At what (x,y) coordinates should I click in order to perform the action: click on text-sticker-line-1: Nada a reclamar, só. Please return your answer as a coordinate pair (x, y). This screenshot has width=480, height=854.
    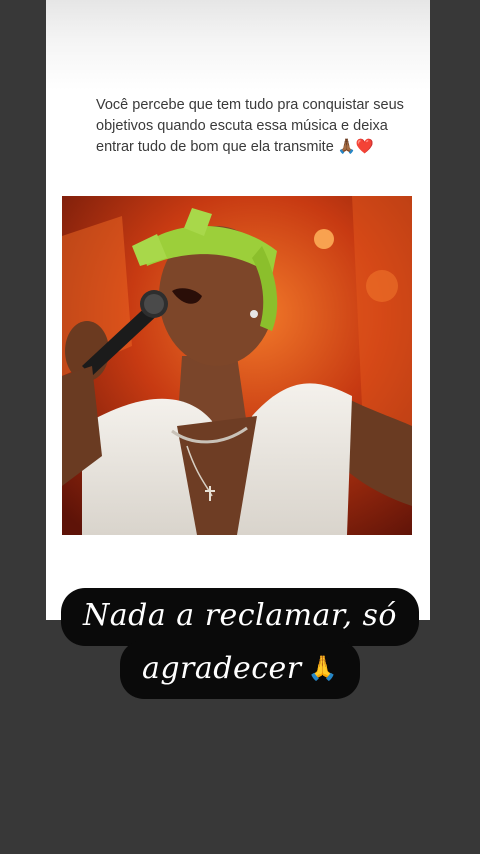
    Looking at the image, I should click on (240, 617).